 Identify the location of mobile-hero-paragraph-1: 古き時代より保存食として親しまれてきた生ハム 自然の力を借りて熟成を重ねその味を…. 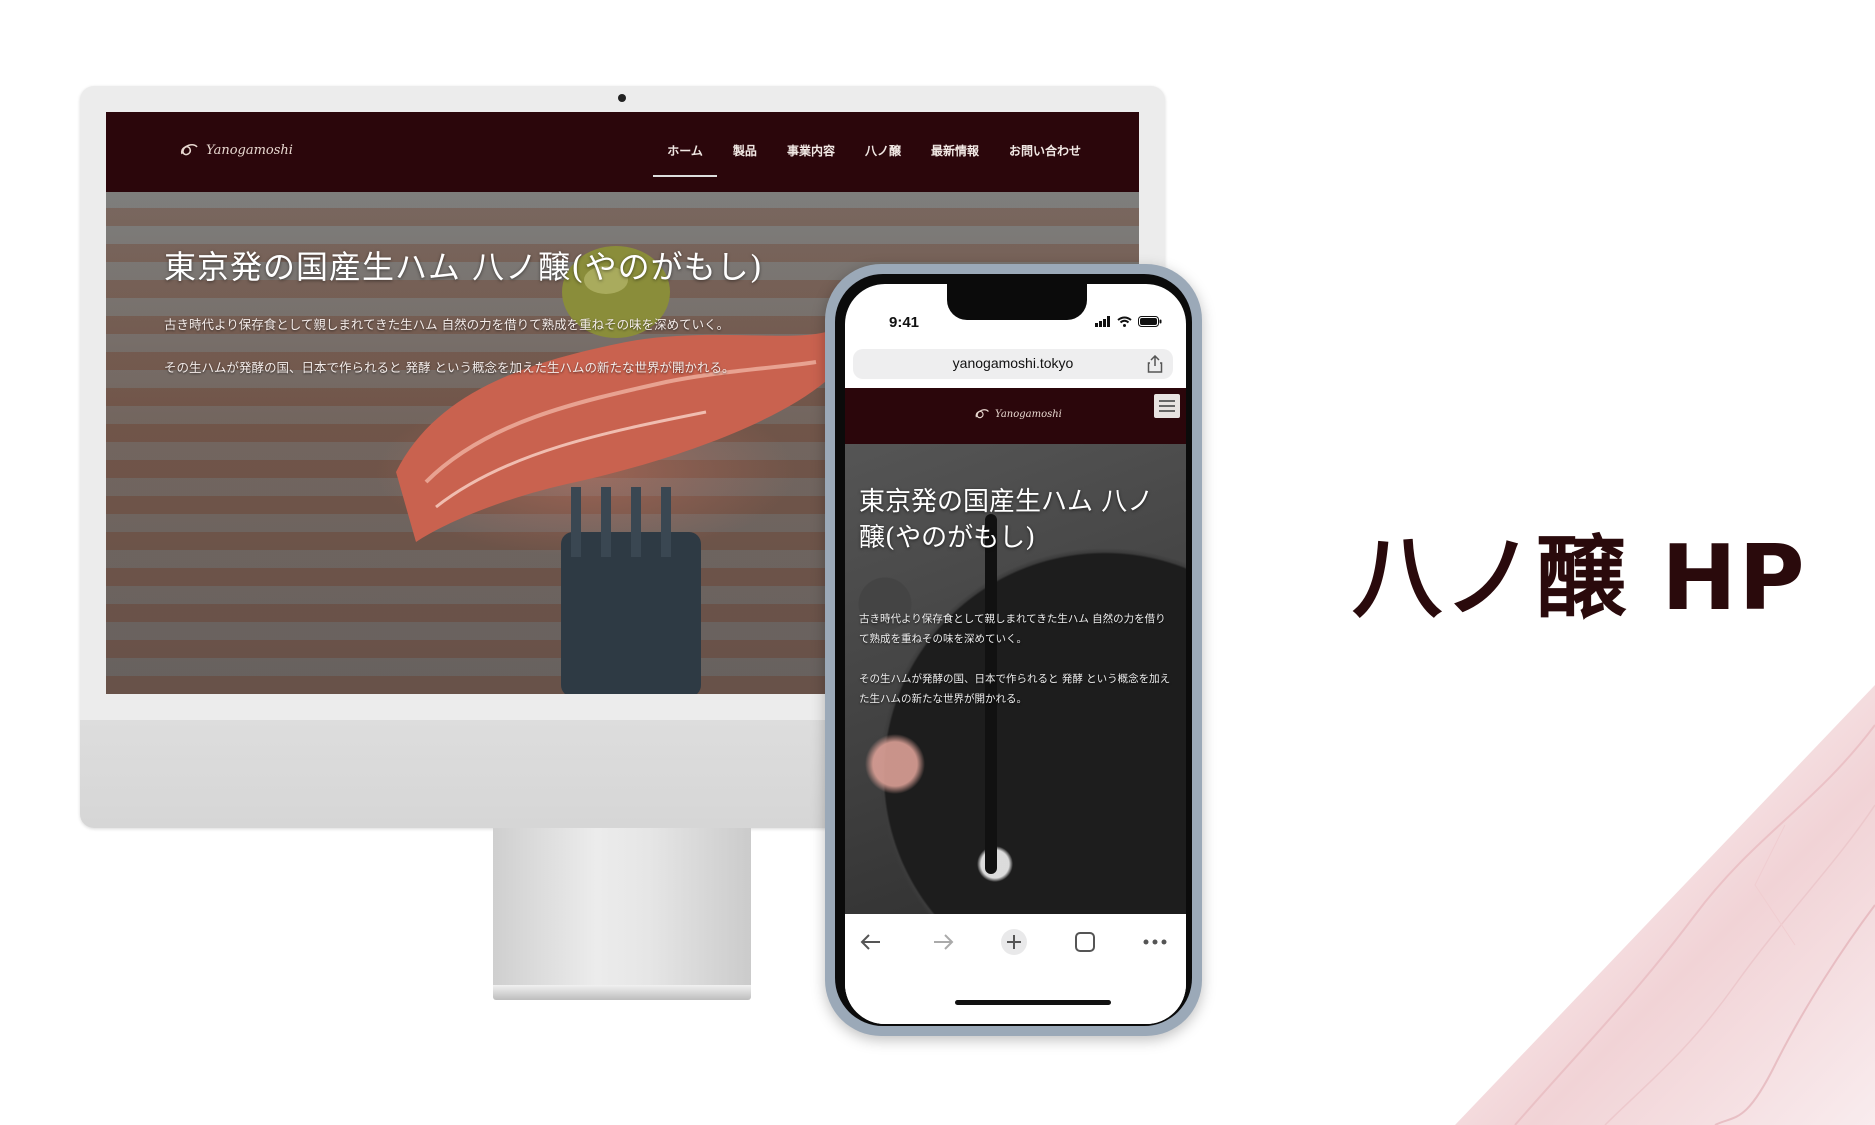
(1012, 629).